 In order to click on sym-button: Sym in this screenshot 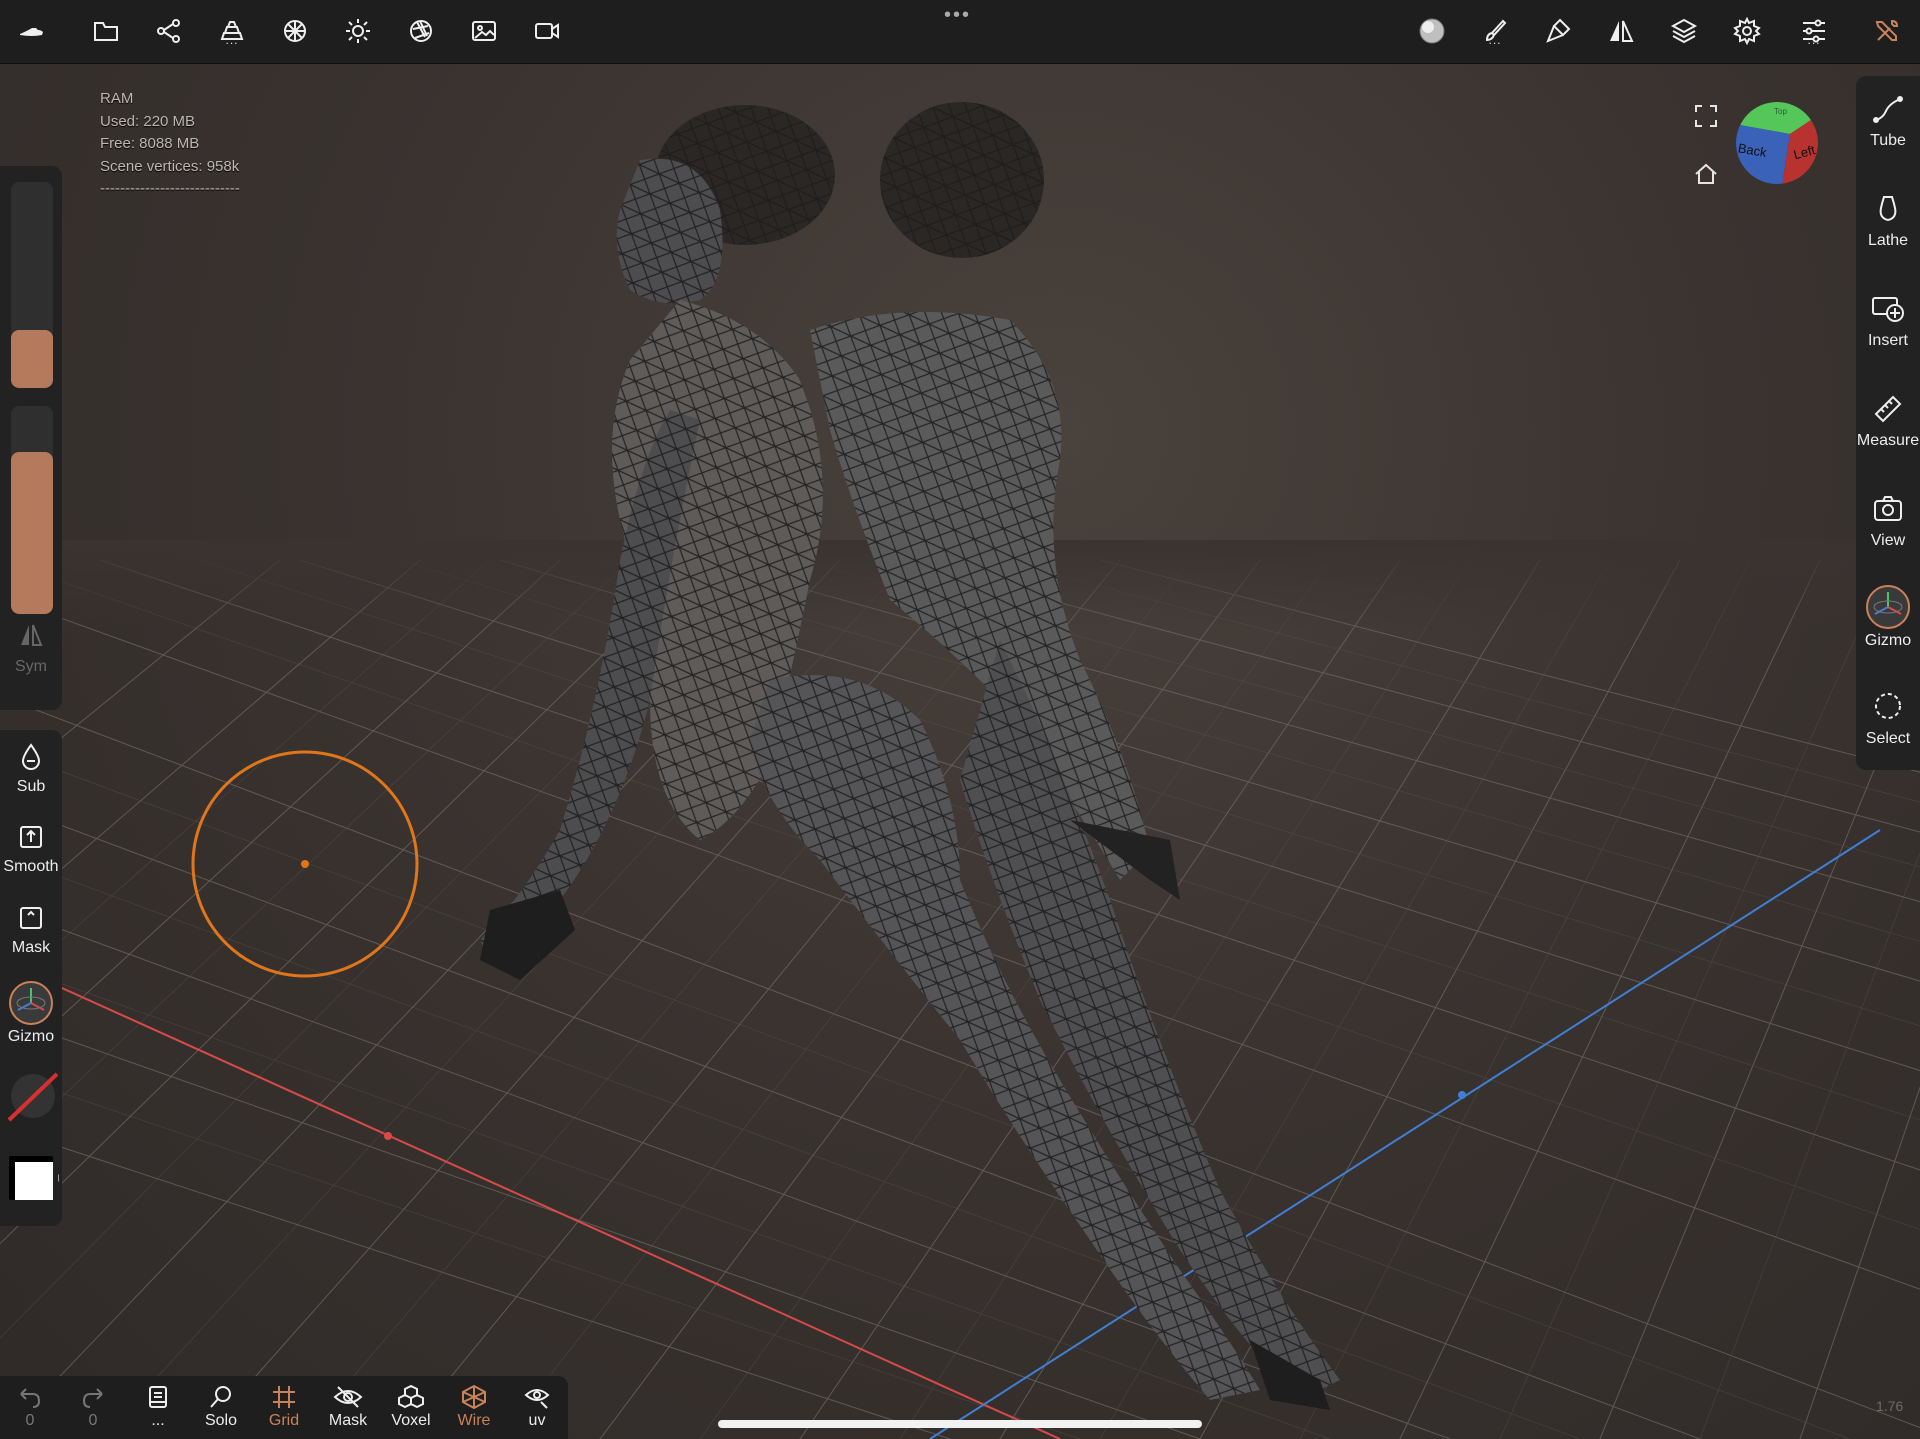, I will do `click(31, 649)`.